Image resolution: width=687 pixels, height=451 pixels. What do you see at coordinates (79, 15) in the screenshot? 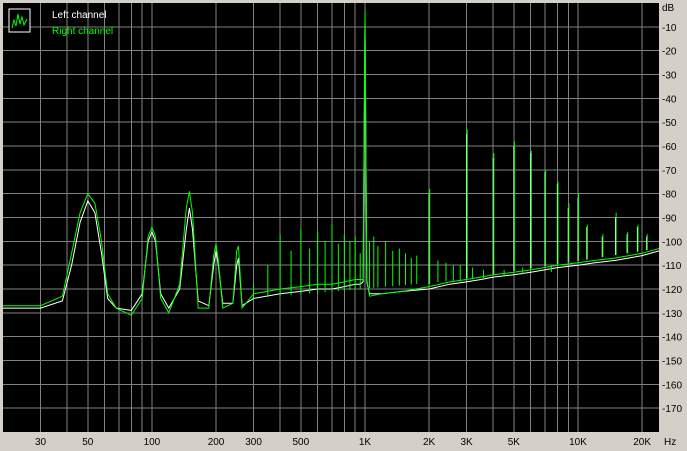
I see `legend-left-channel: Left channel` at bounding box center [79, 15].